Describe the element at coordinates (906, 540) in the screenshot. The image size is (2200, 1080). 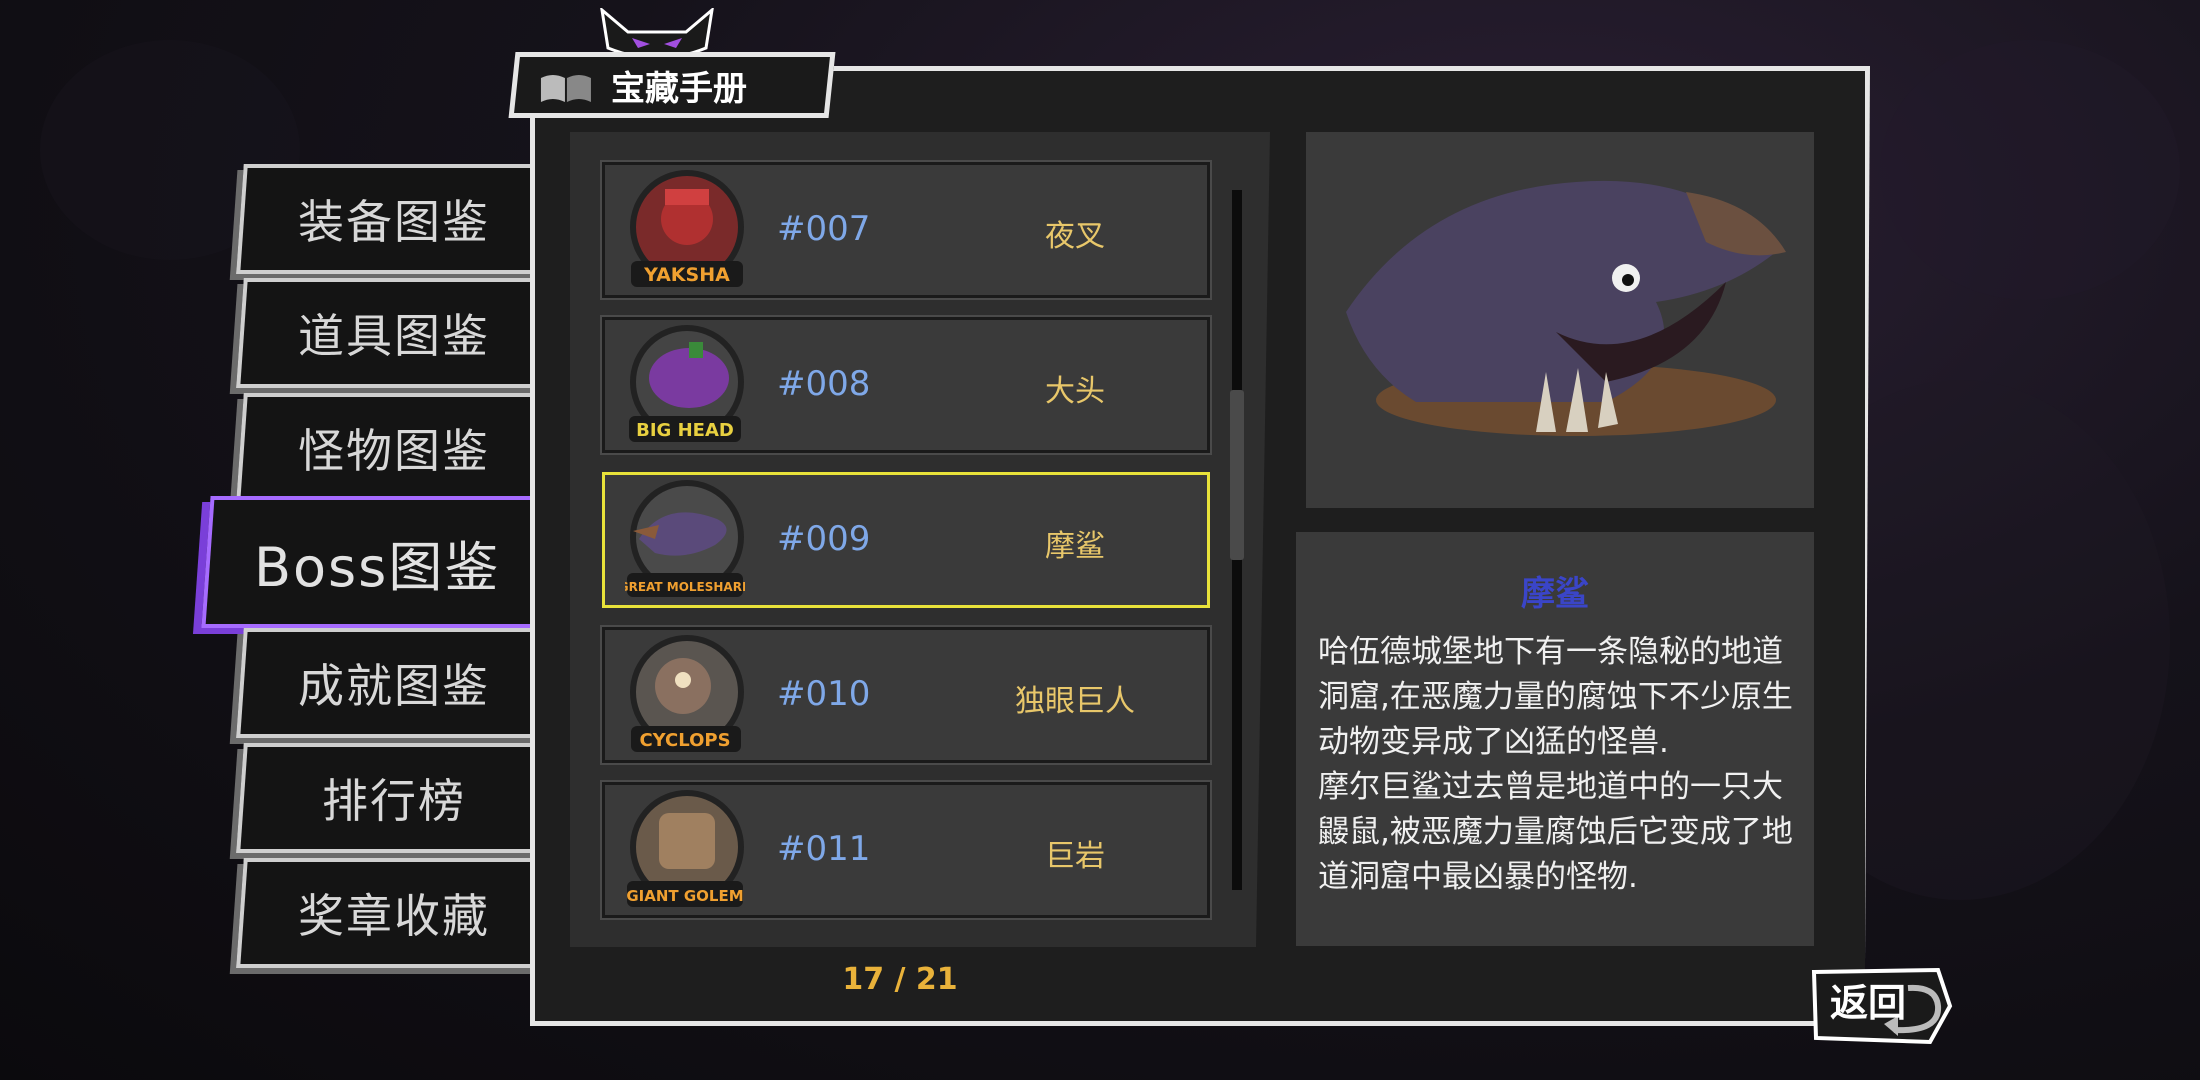
I see `list-item-selected: GREAT MOLESHARK #009 摩鲨` at that location.